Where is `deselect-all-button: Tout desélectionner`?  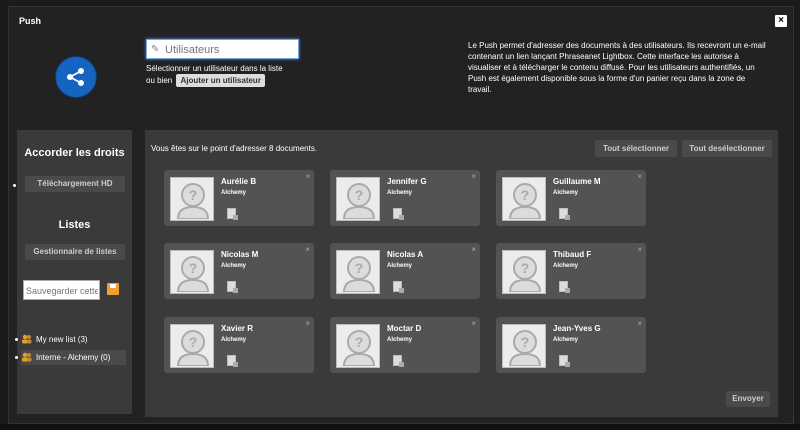 deselect-all-button: Tout desélectionner is located at coordinates (727, 148).